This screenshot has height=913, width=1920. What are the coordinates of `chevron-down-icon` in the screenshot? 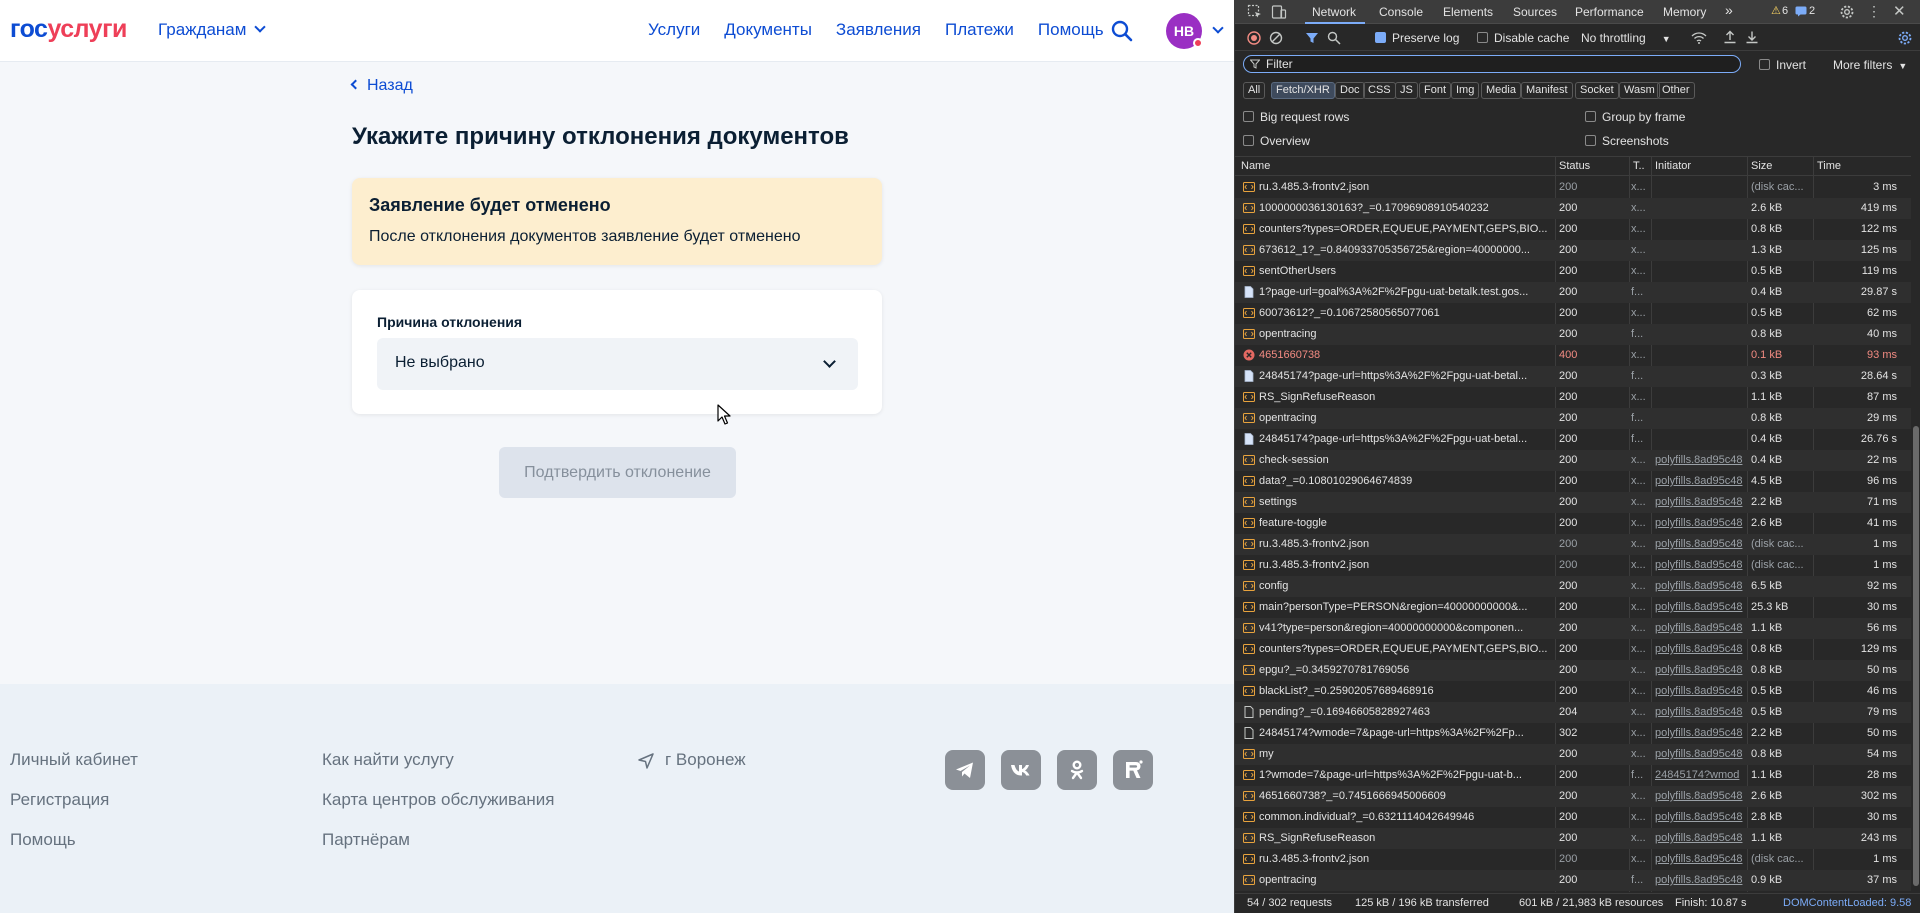 It's located at (1218, 28).